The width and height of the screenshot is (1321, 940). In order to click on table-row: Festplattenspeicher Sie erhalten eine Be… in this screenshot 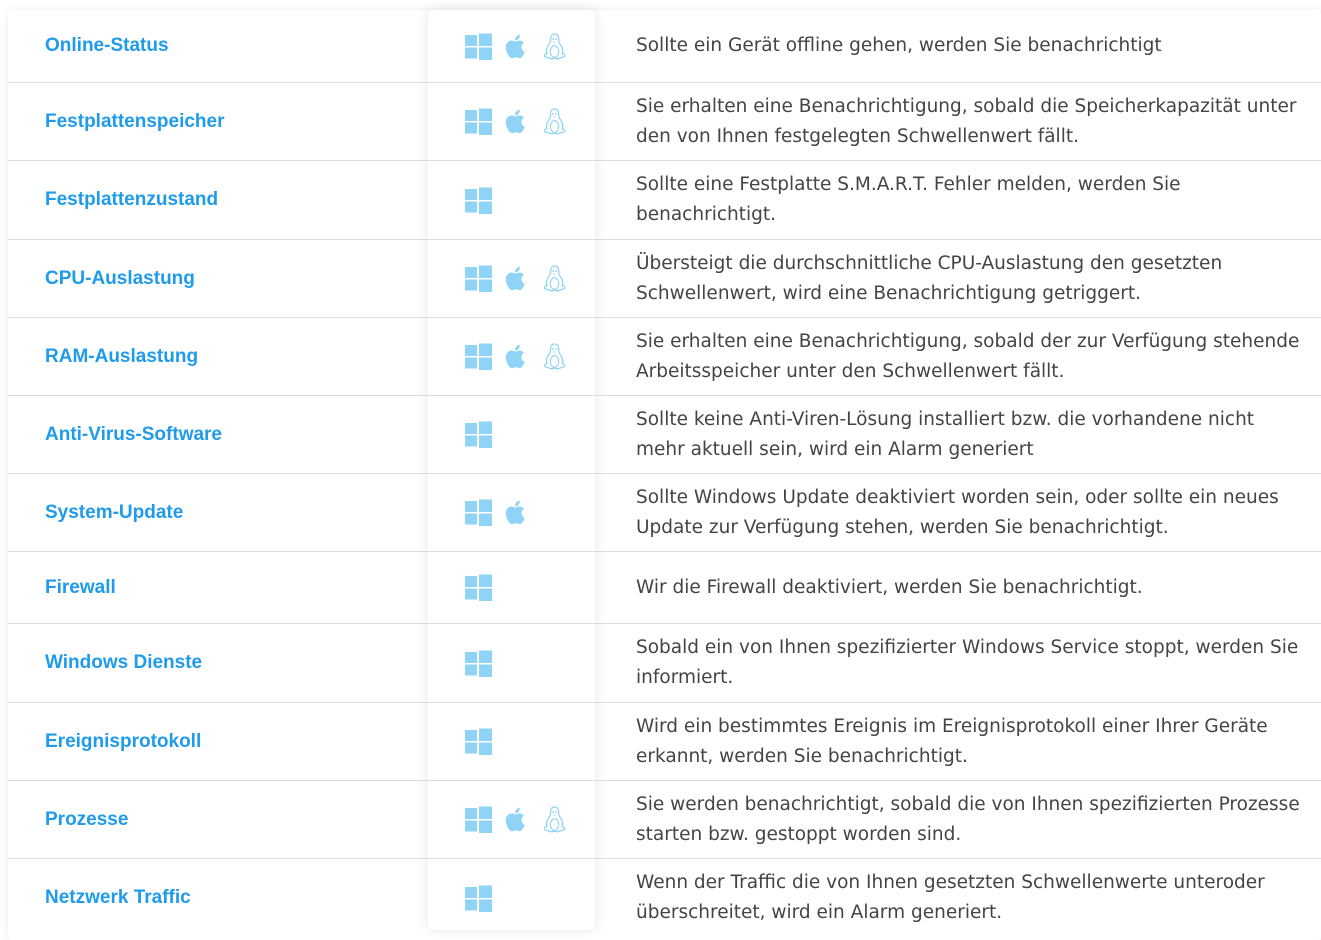, I will do `click(664, 122)`.